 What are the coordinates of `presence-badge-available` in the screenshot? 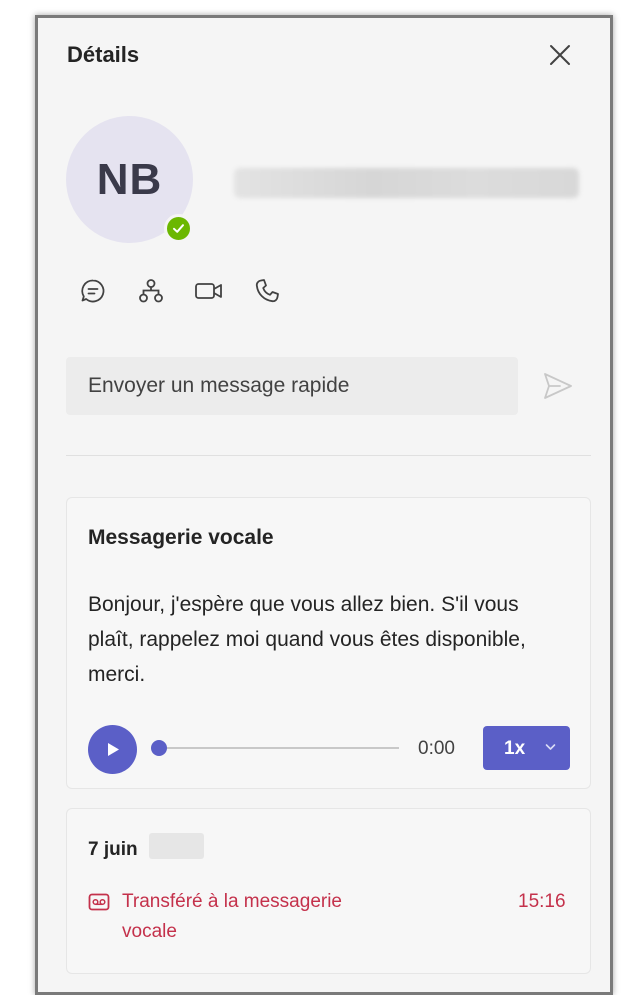 It's located at (178, 228).